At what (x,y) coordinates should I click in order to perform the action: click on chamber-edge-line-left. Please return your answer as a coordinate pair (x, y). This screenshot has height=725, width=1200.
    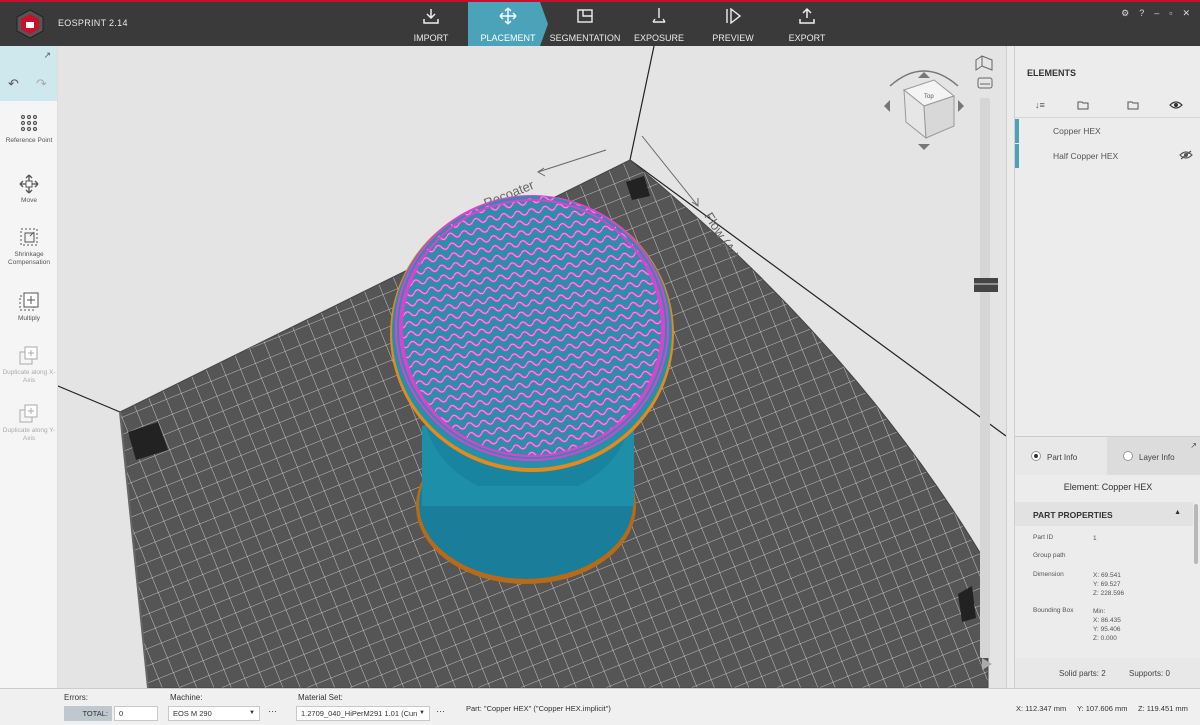
    Looking at the image, I should click on (89, 399).